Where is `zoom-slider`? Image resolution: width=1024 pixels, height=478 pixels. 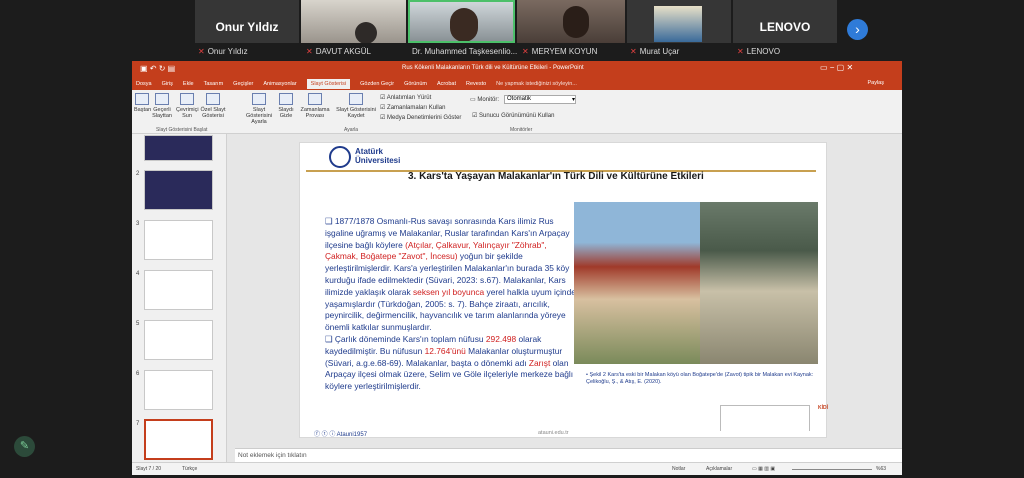
zoom-slider is located at coordinates (832, 469).